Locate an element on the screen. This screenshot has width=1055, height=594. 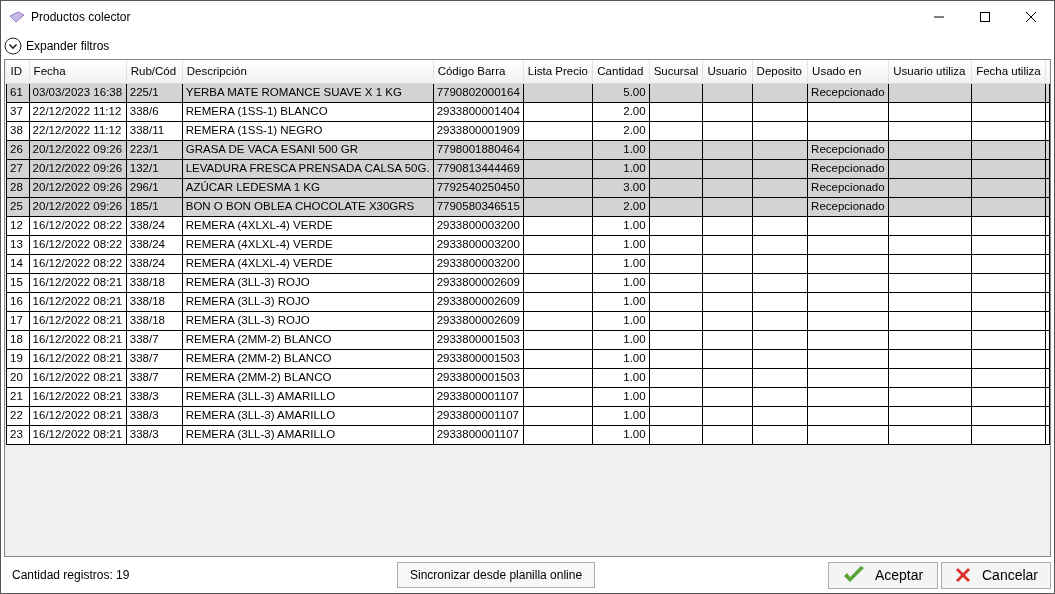
expand-filters-toggle: Expander filtros is located at coordinates (57, 45).